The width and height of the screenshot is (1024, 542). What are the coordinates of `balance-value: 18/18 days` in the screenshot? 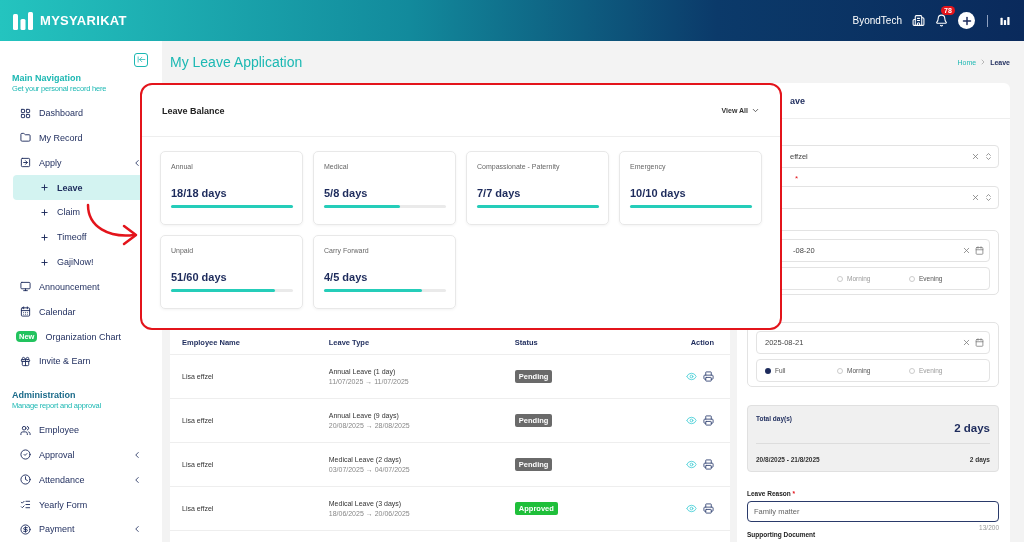 It's located at (199, 193).